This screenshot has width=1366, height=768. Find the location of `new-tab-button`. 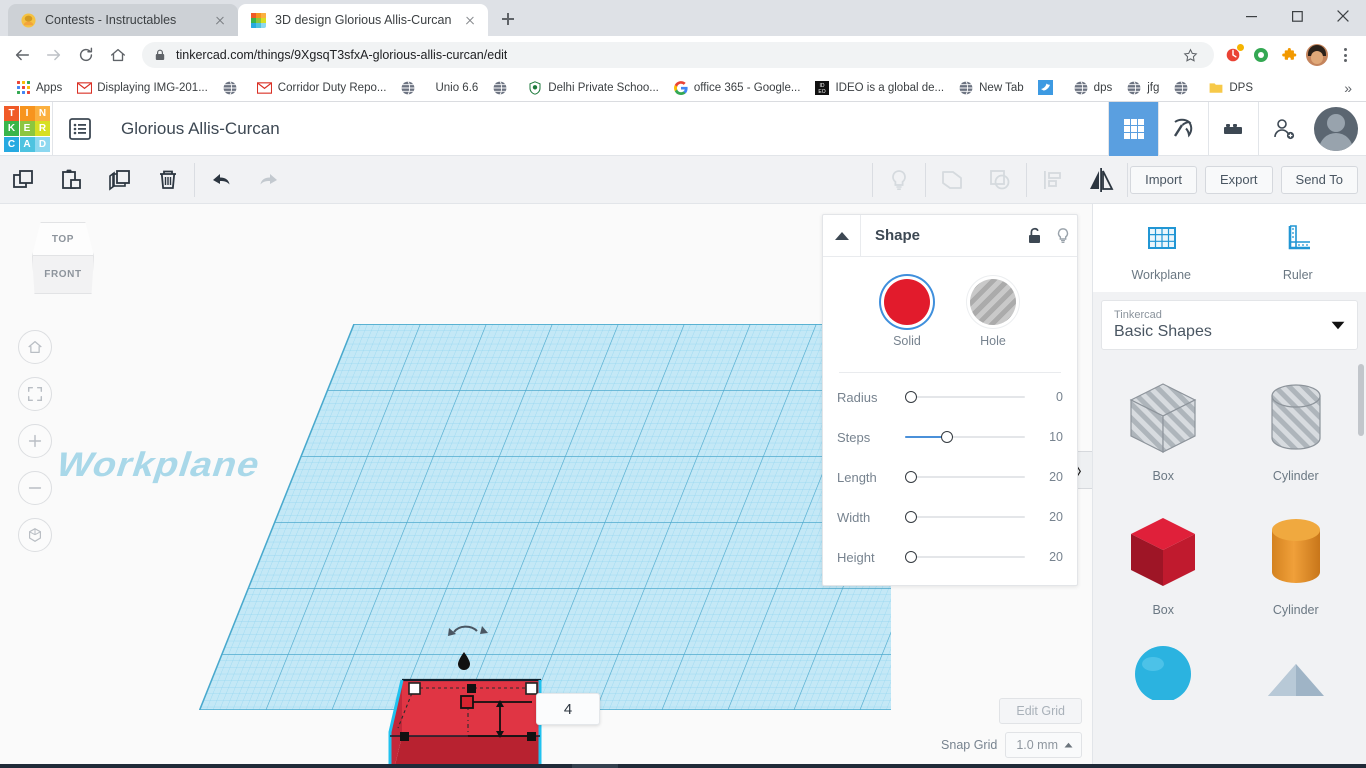

new-tab-button is located at coordinates (508, 19).